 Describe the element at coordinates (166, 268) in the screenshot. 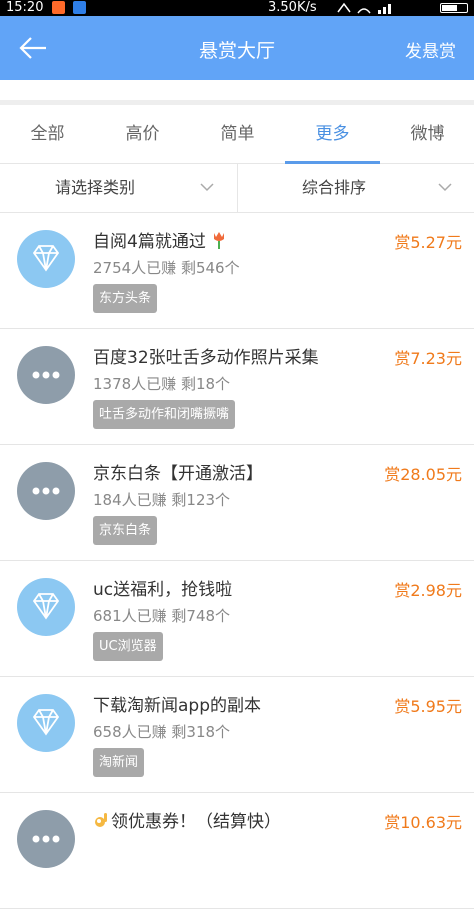

I see `task-stats: 2754人已赚 剩546个` at that location.